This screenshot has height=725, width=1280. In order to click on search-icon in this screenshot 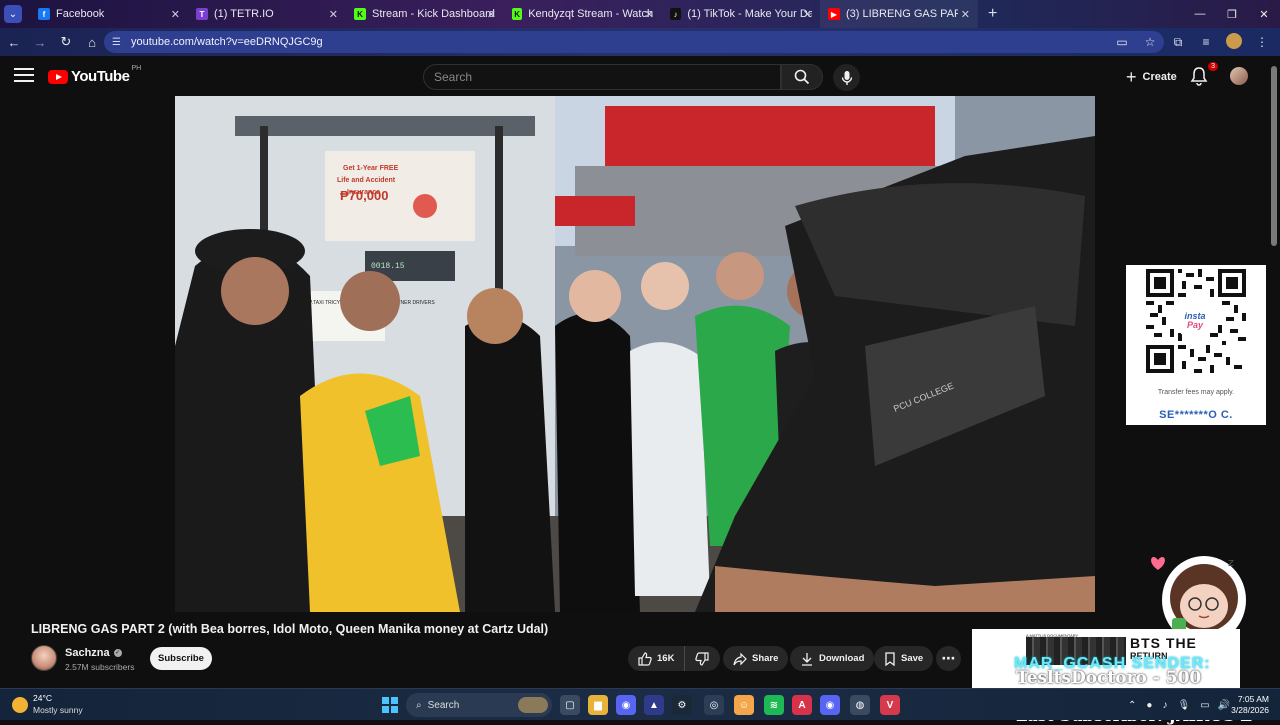, I will do `click(802, 77)`.